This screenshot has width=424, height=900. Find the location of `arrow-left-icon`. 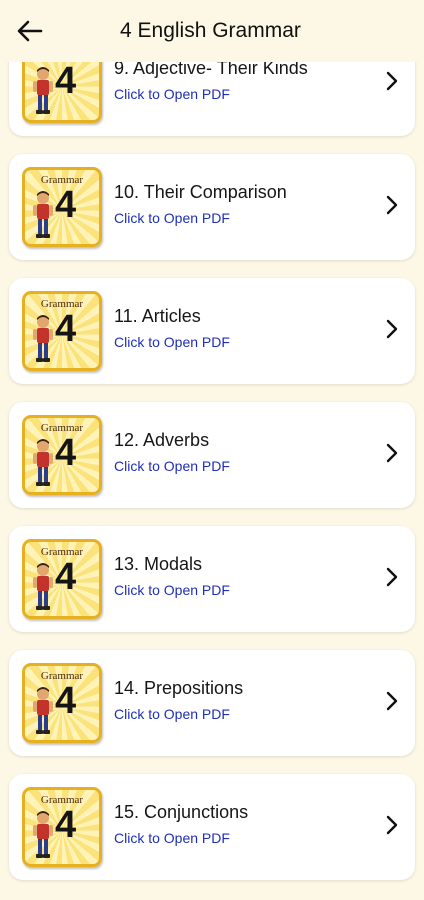

arrow-left-icon is located at coordinates (30, 31).